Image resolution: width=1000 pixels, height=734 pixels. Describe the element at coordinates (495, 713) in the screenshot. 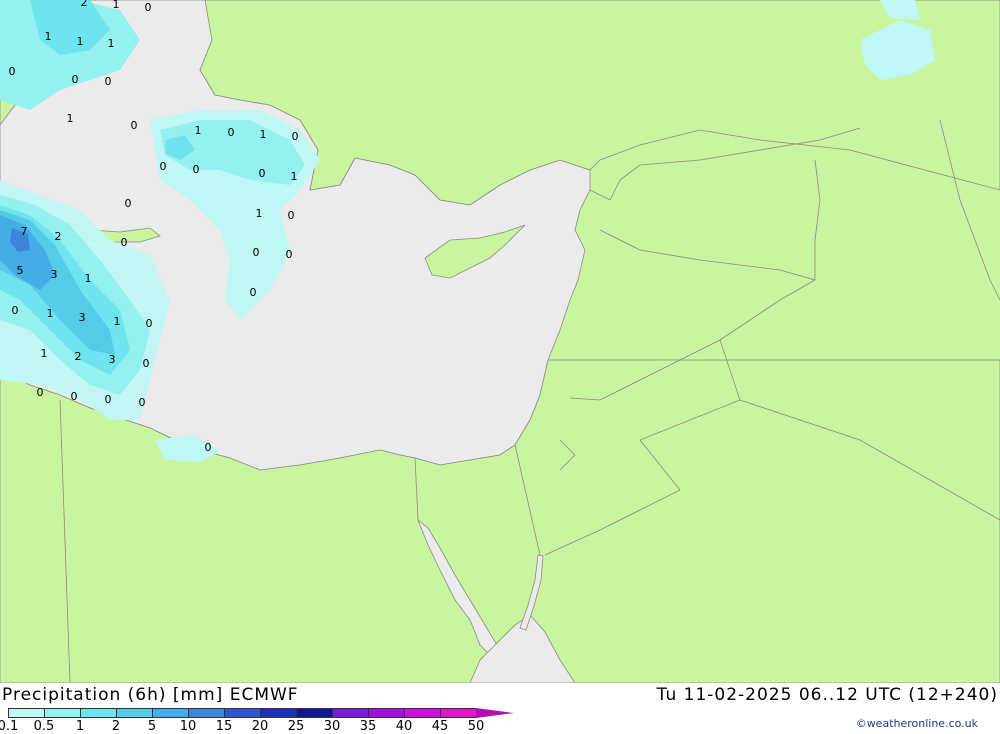

I see `legend-arrow` at that location.